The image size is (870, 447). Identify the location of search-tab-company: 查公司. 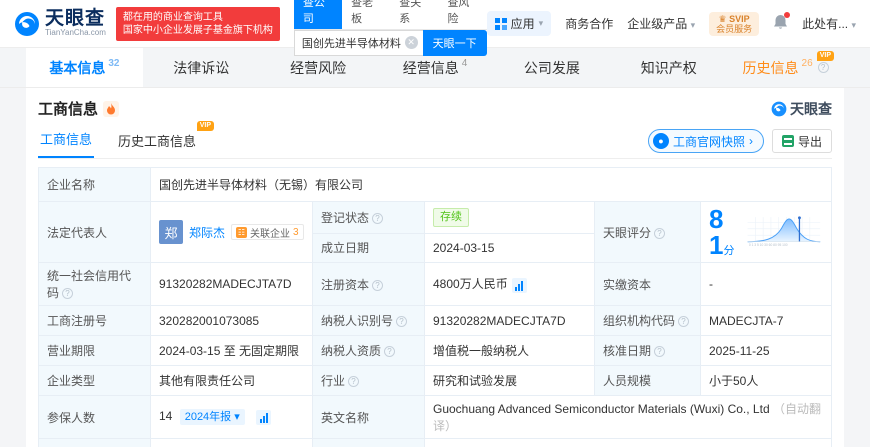
(318, 14).